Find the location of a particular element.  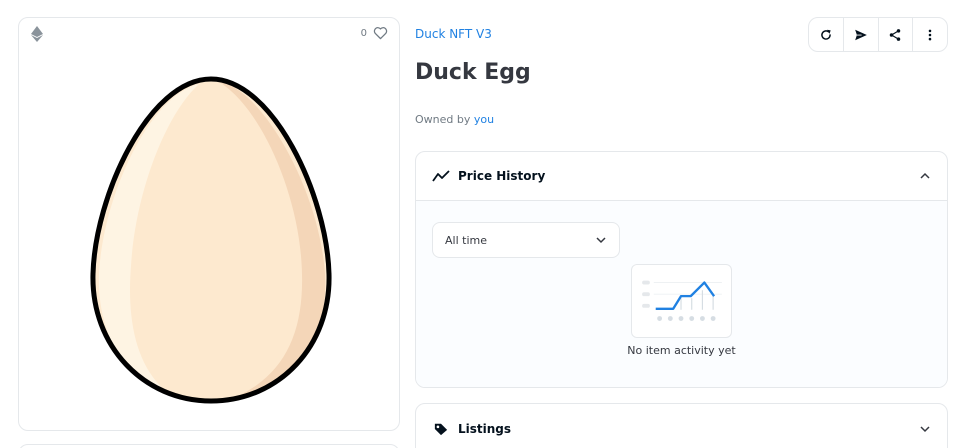

listings-title: Listings is located at coordinates (485, 428).